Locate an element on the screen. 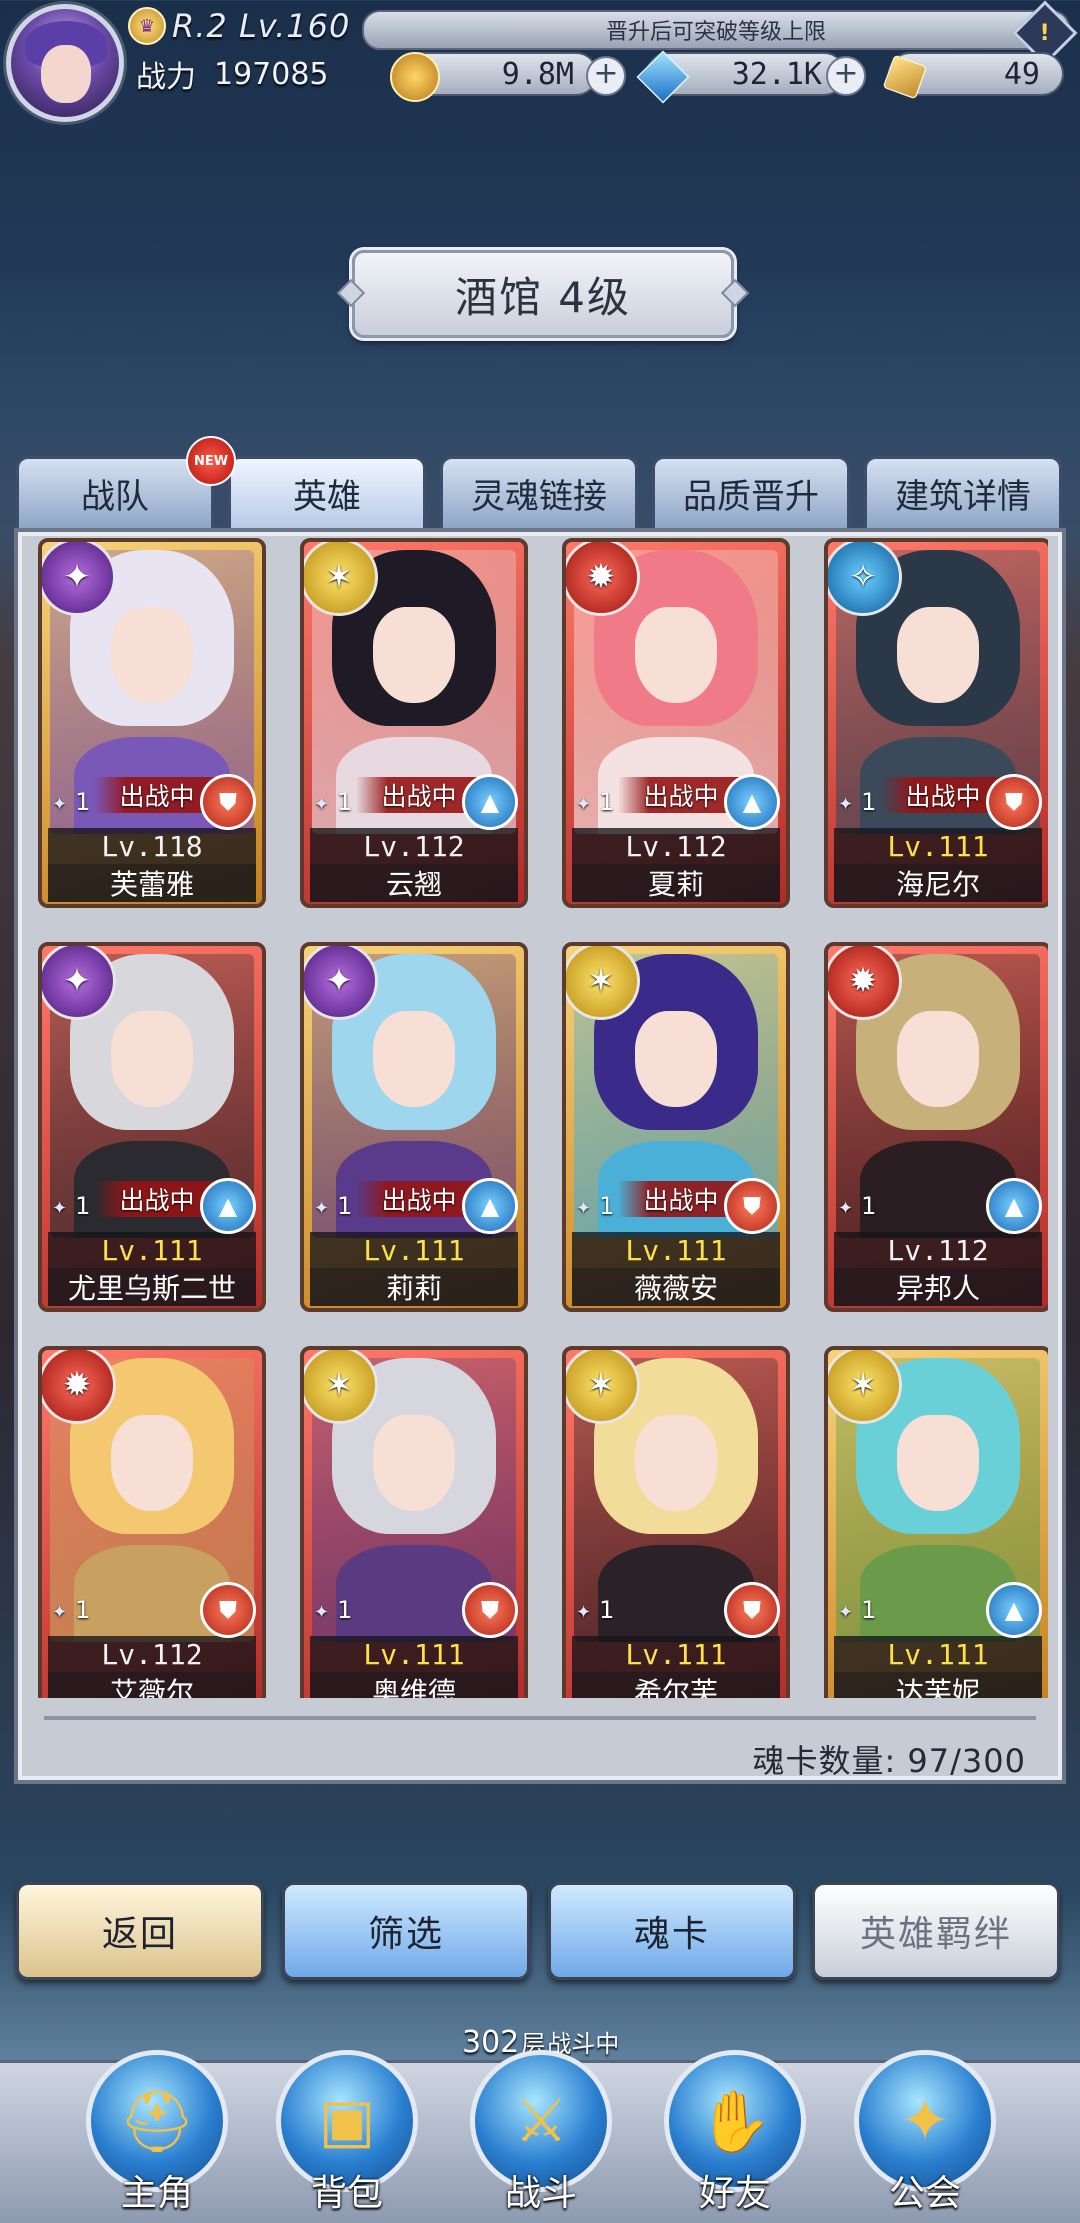 This screenshot has width=1080, height=2223. tab-team: 战队 is located at coordinates (115, 492).